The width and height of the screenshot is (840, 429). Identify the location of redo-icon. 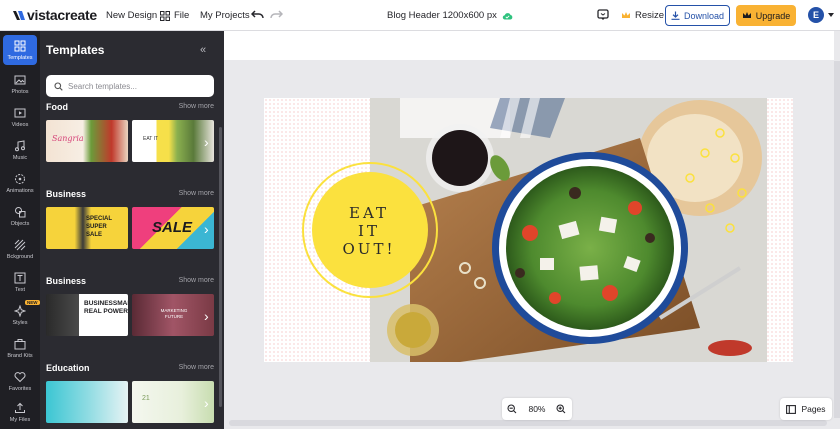
(276, 15).